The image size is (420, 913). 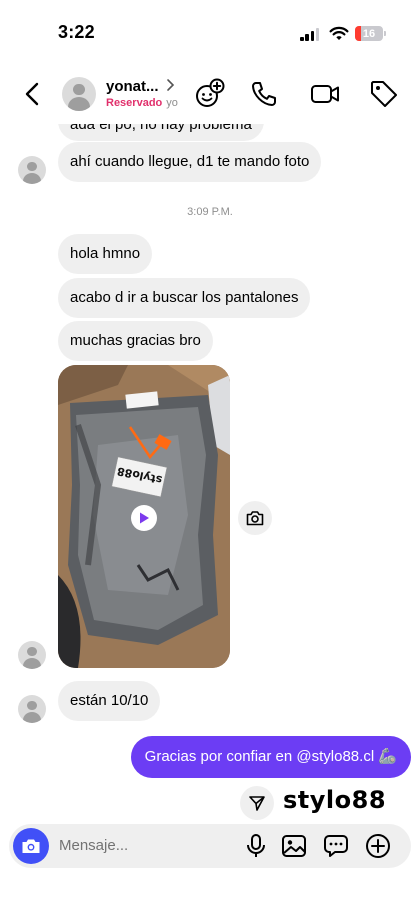 I want to click on back-icon, so click(x=33, y=94).